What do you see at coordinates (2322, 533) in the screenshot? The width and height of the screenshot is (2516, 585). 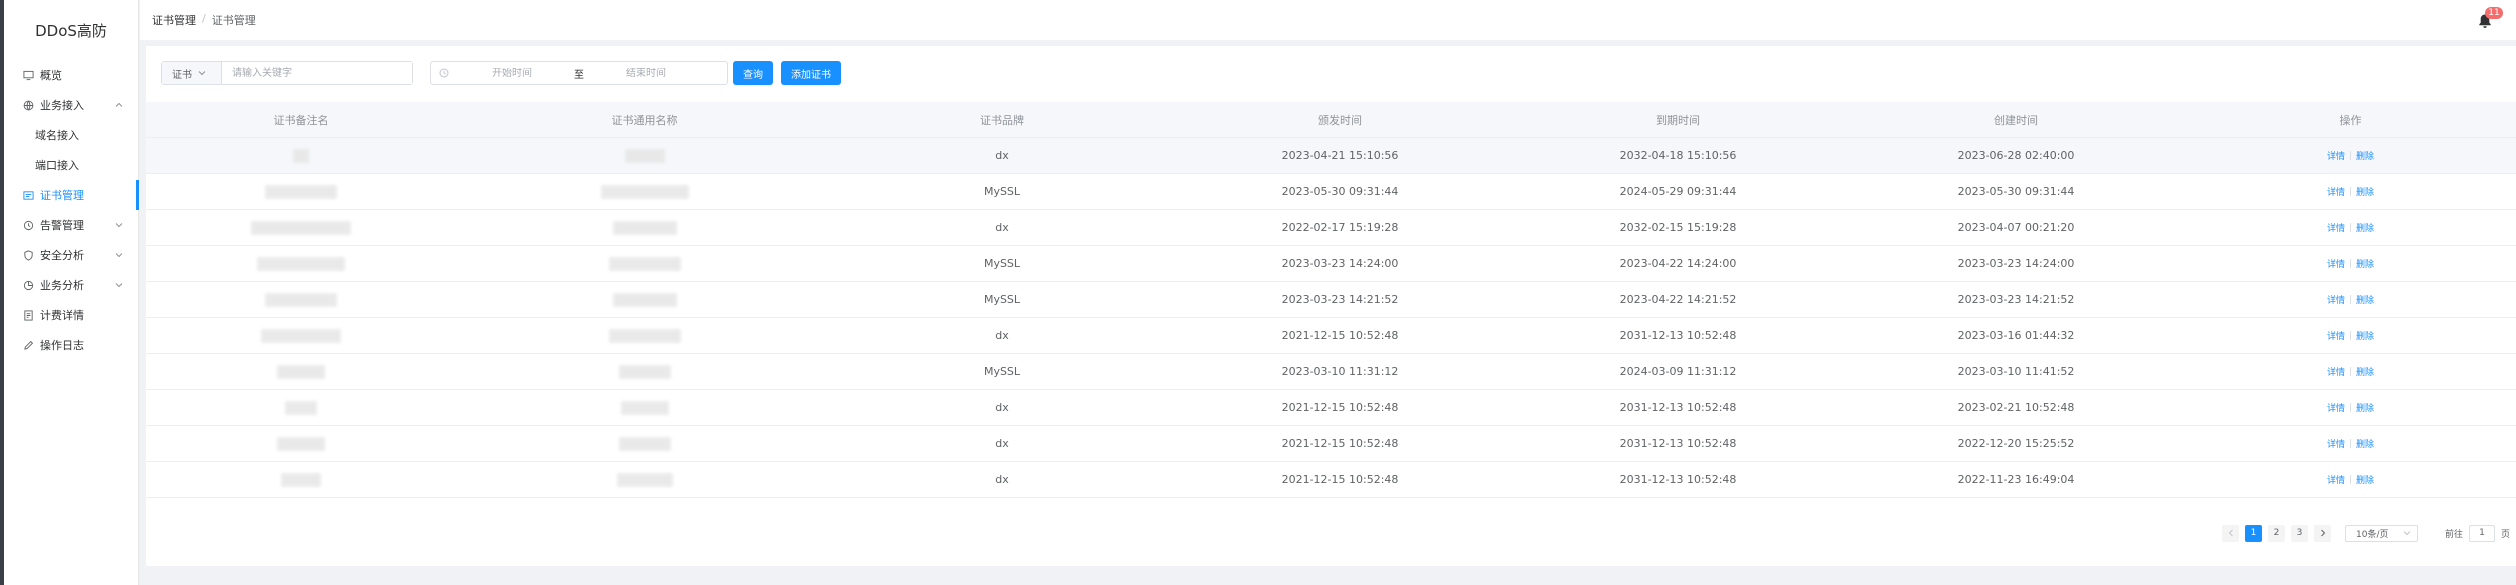 I see `next-page-button` at bounding box center [2322, 533].